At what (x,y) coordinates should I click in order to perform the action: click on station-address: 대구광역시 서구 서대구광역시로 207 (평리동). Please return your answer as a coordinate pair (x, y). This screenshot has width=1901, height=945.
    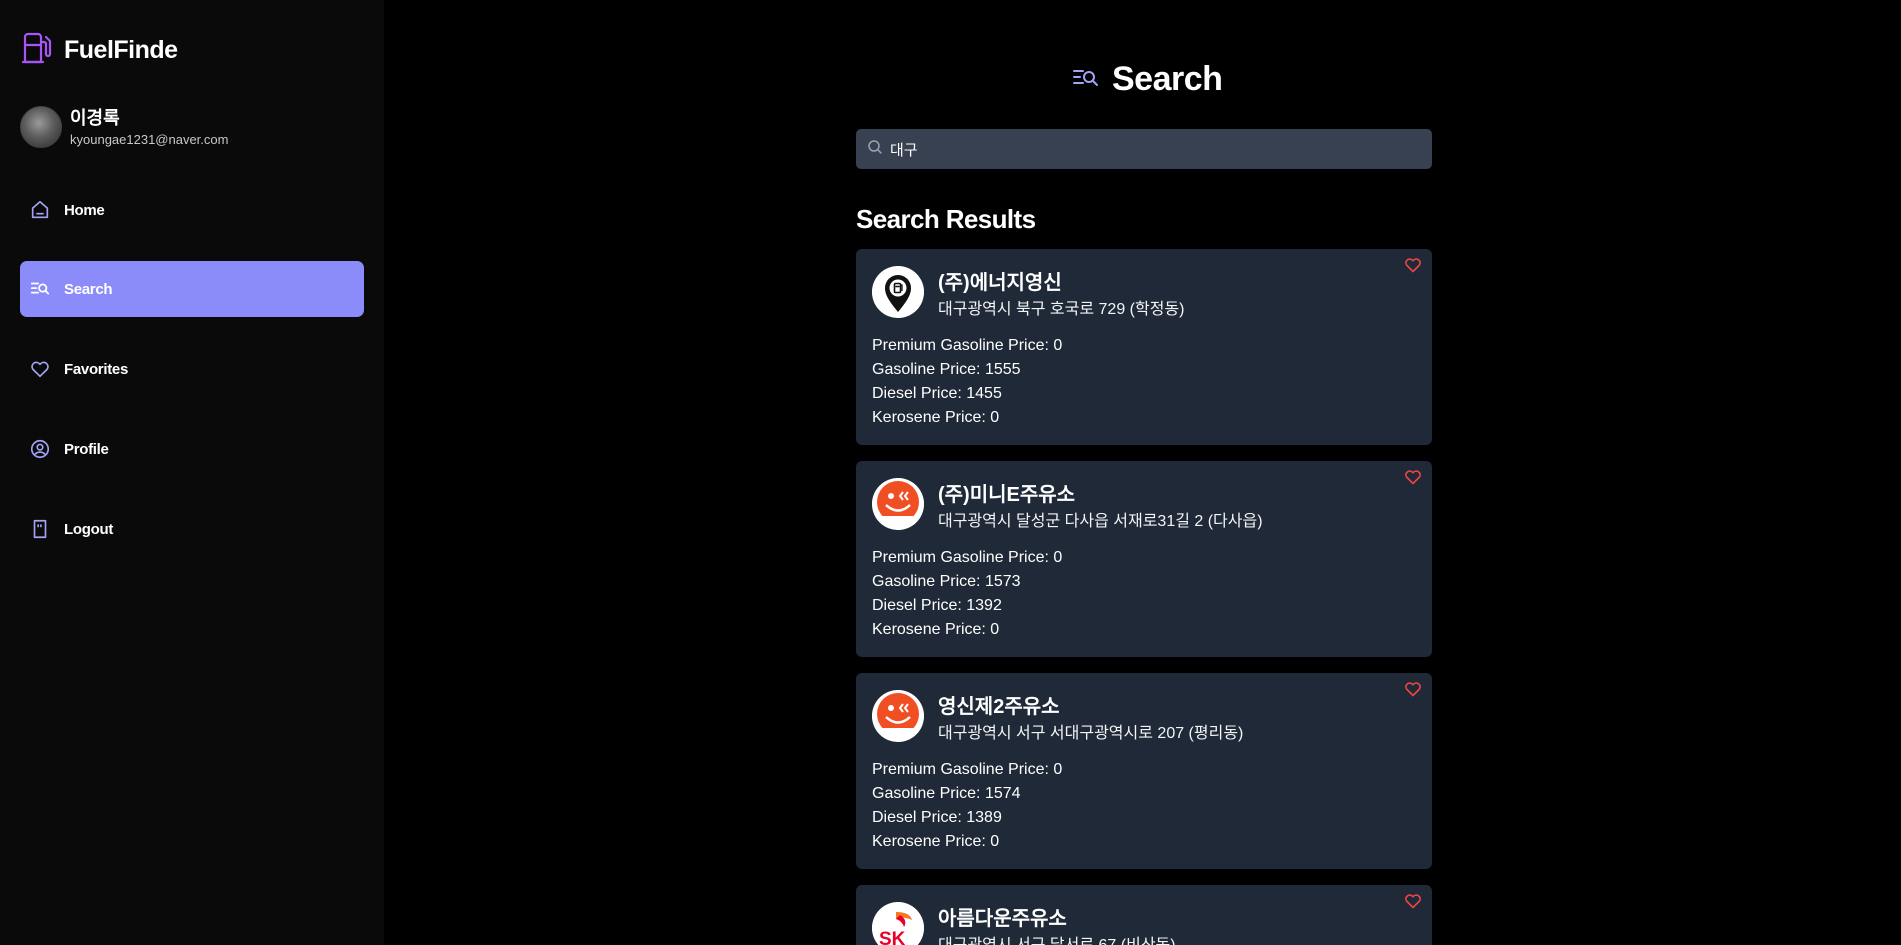
    Looking at the image, I should click on (1091, 733).